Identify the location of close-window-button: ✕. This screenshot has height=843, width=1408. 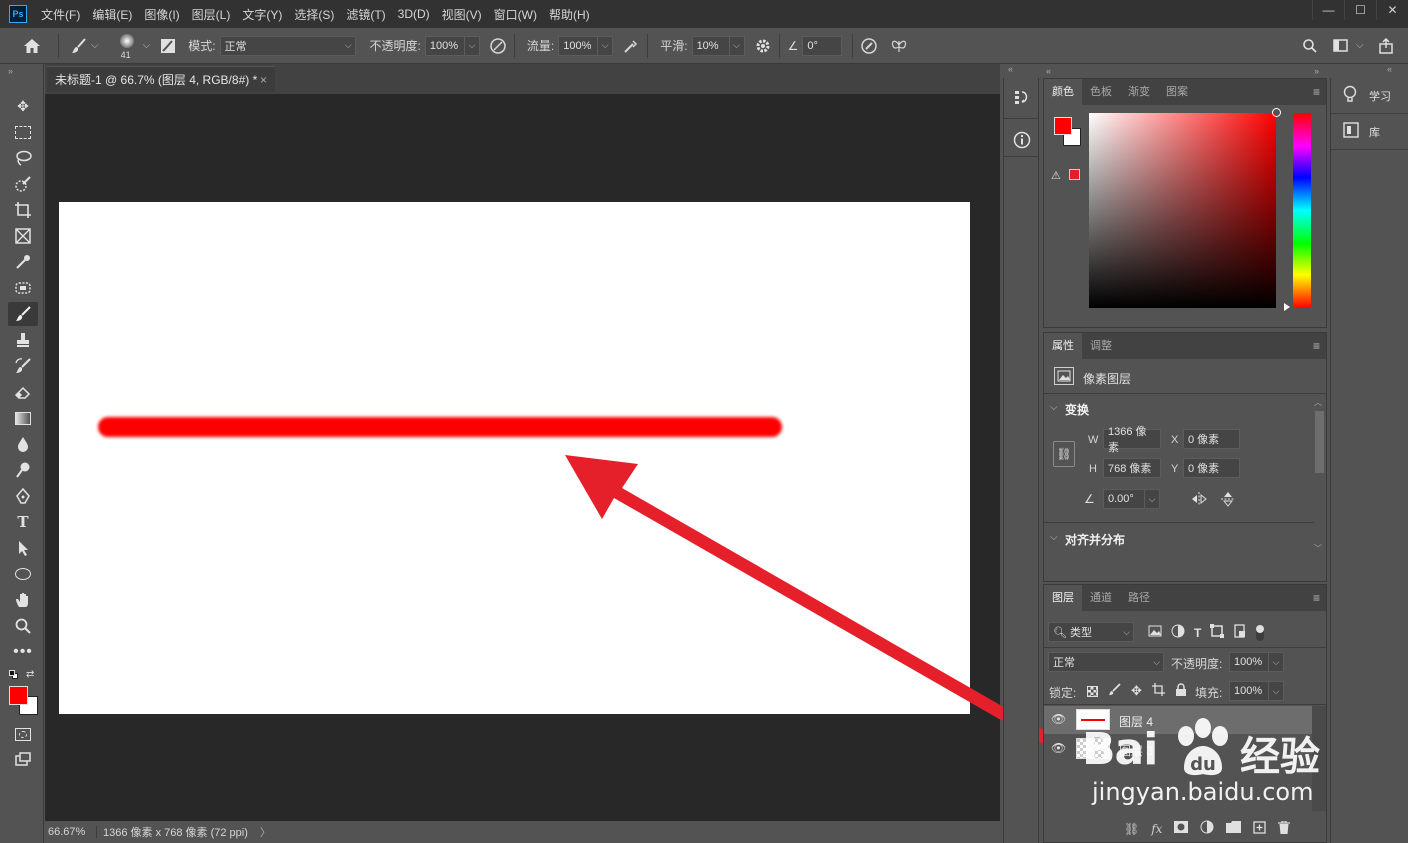
(1392, 10).